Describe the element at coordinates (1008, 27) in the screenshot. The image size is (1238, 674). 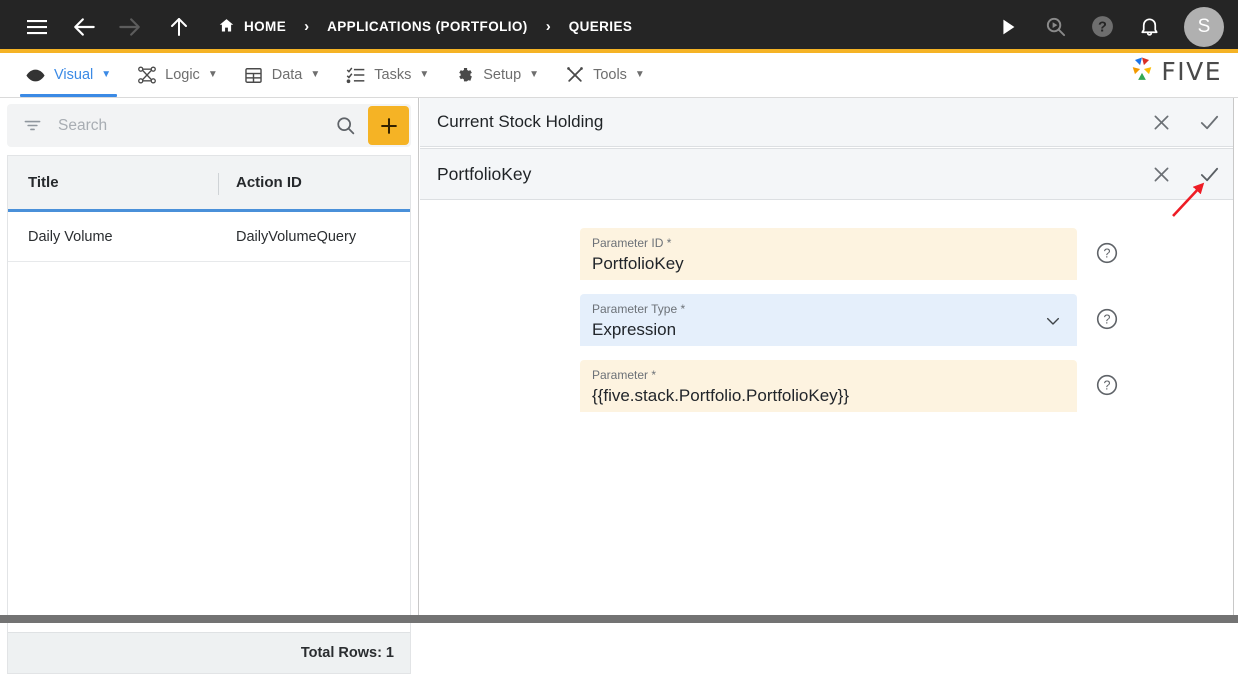
I see `play-icon` at that location.